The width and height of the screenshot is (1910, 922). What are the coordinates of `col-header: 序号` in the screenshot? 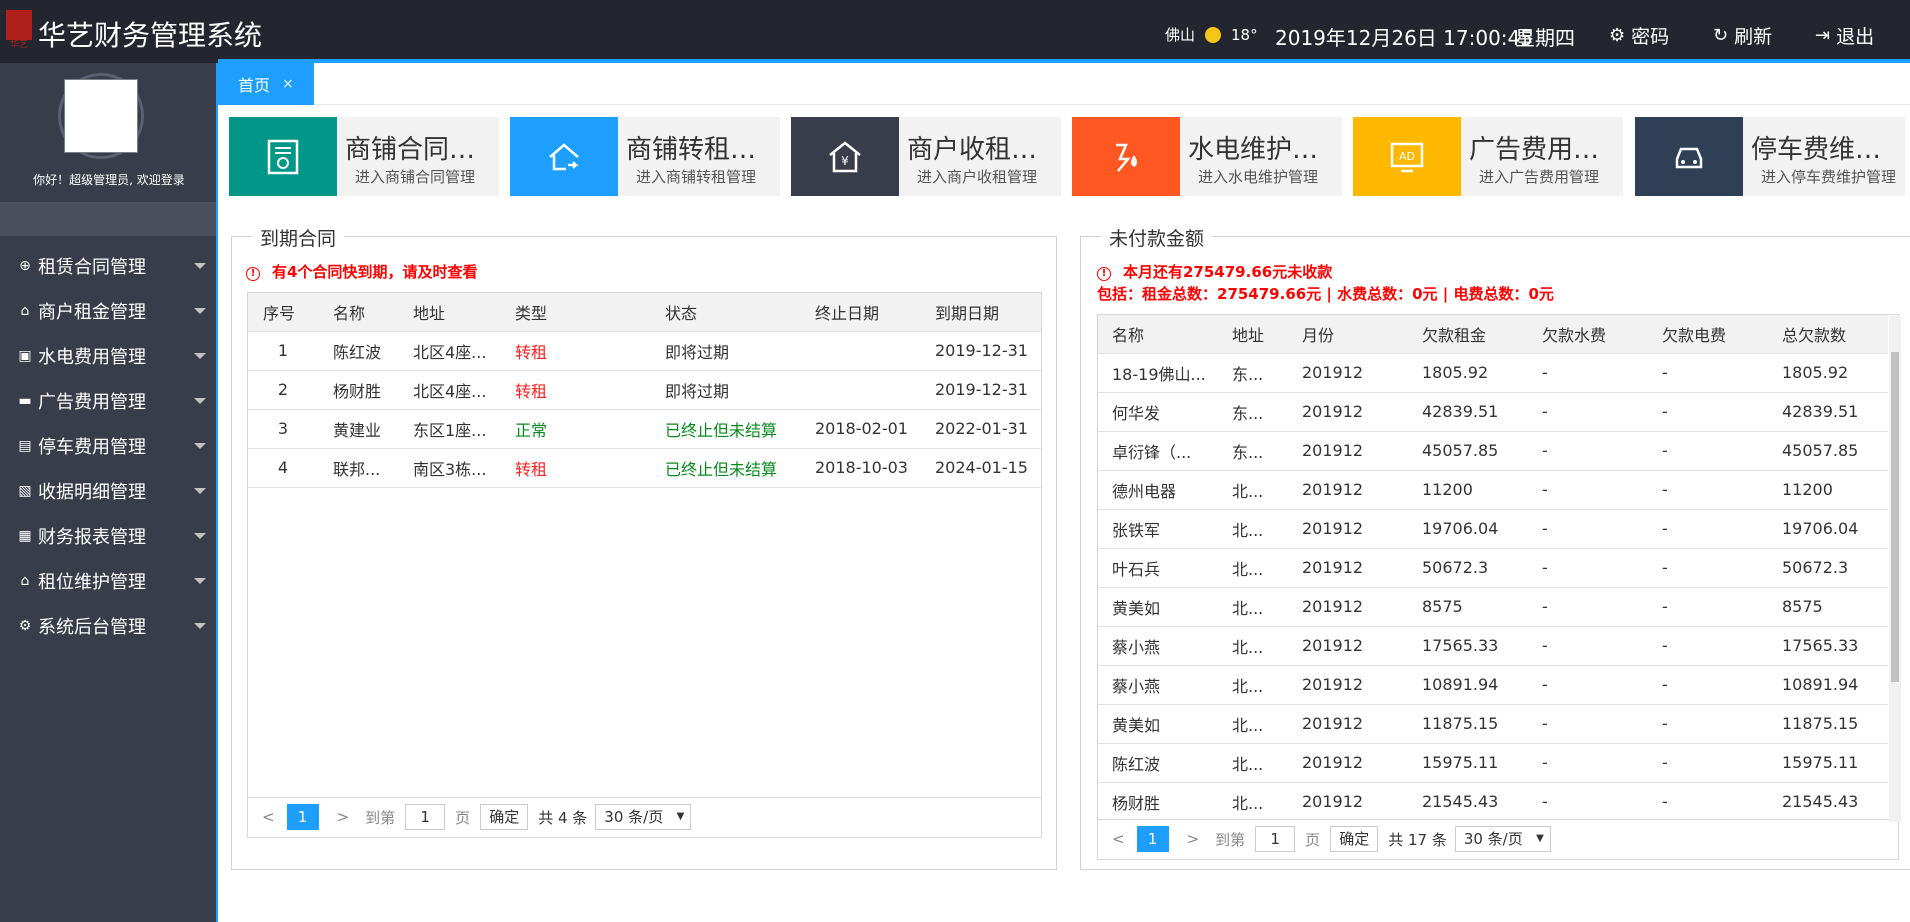 It's located at (283, 312).